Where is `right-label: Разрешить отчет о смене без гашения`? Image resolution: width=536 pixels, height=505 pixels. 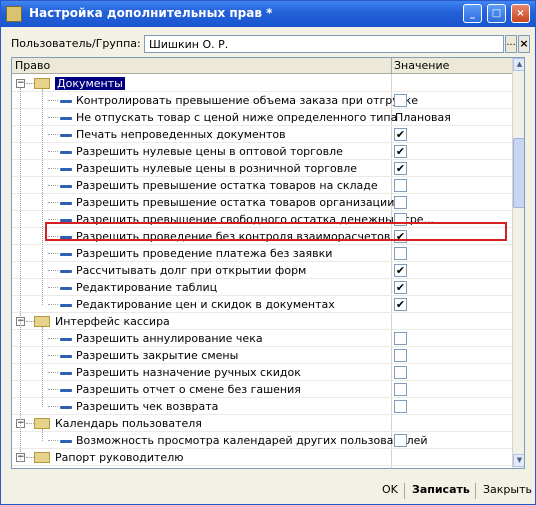 right-label: Разрешить отчет о смене без гашения is located at coordinates (188, 389).